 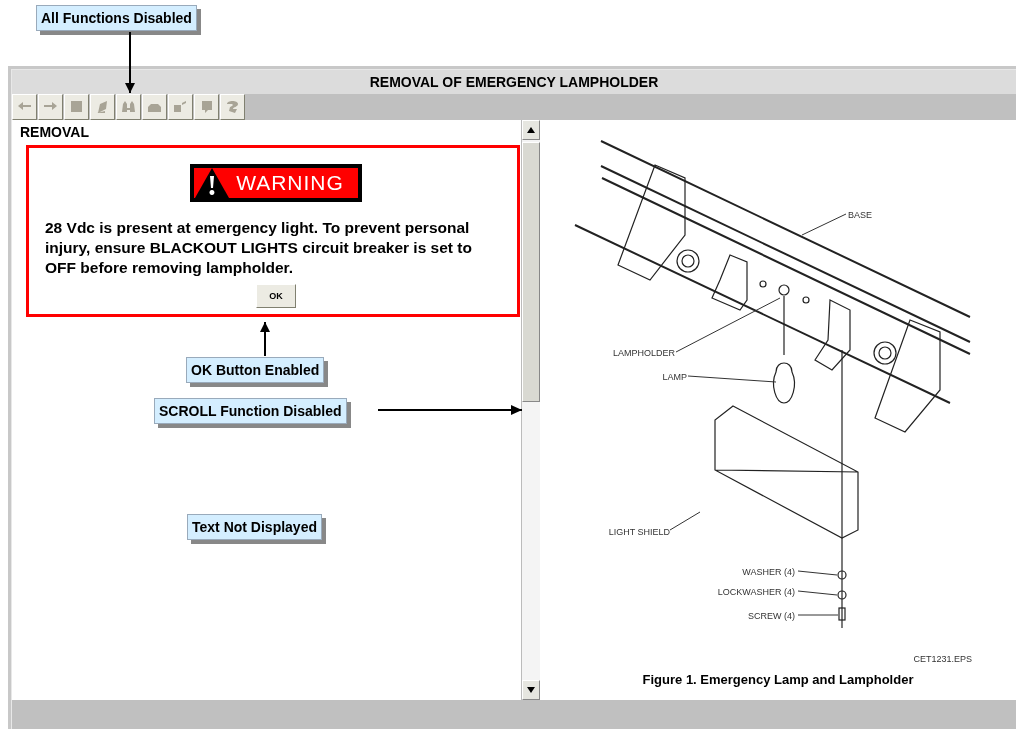 I want to click on triangle-up-icon, so click(x=531, y=130).